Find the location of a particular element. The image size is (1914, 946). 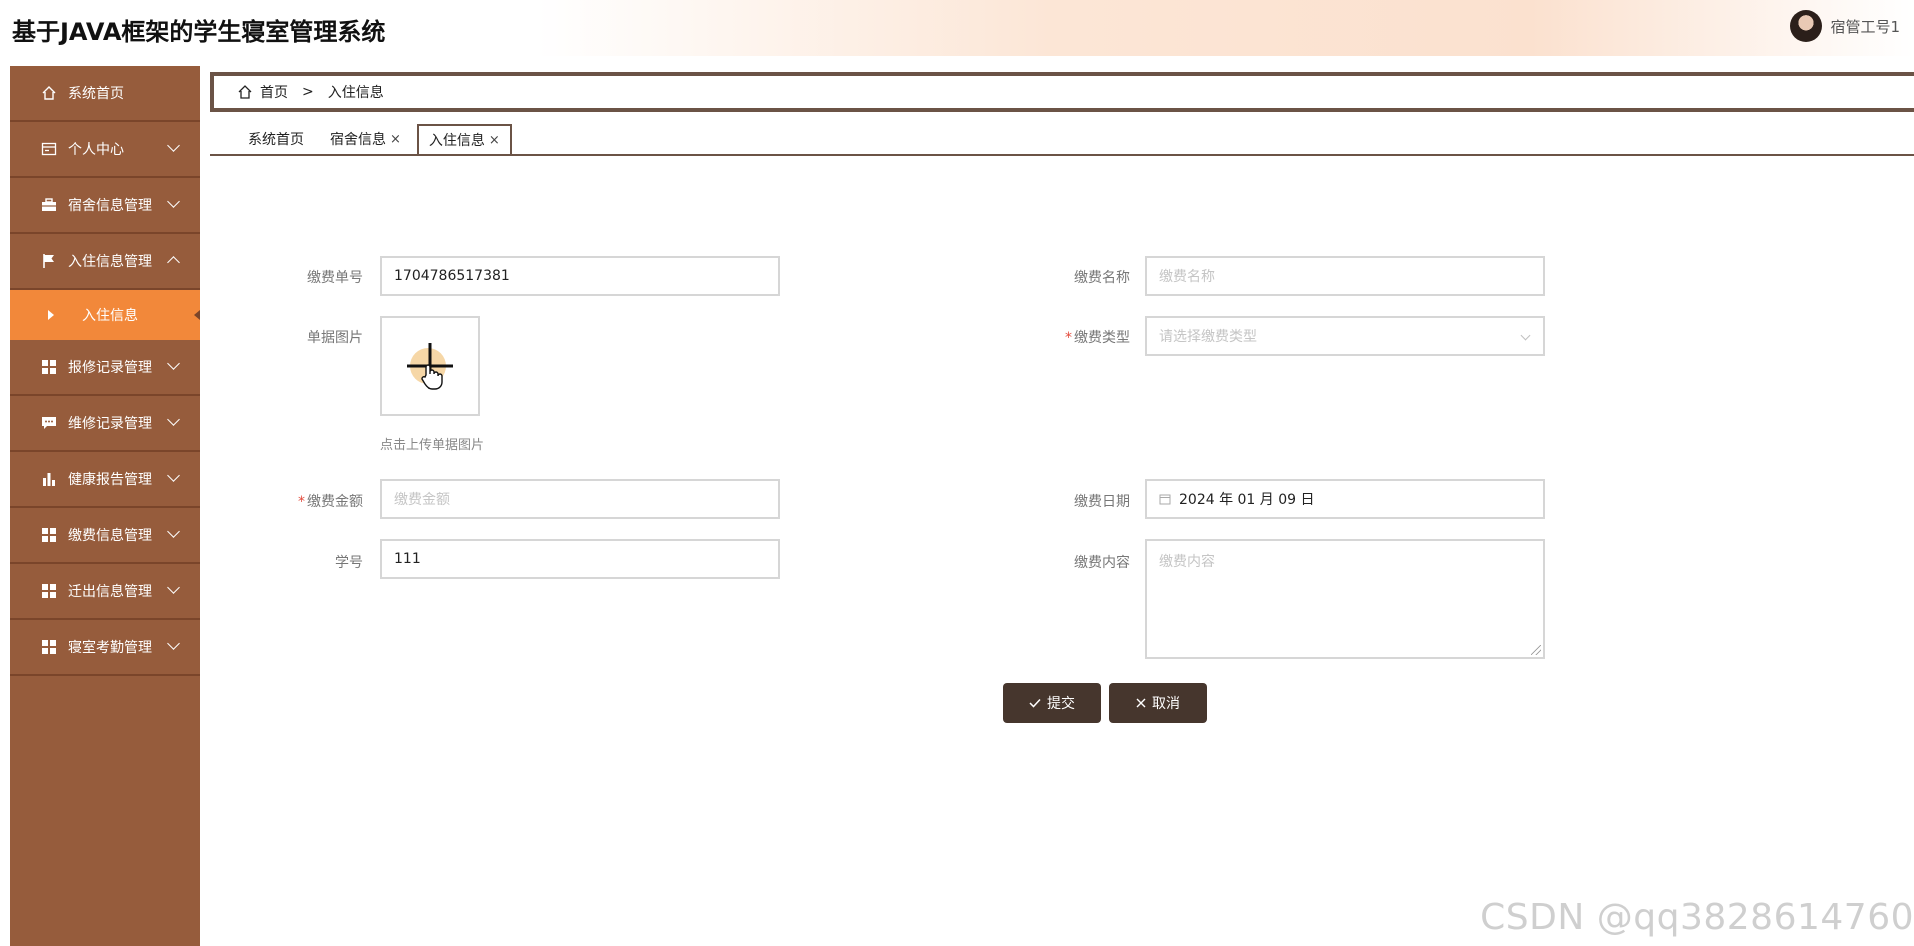

caret-right-icon is located at coordinates (51, 315).